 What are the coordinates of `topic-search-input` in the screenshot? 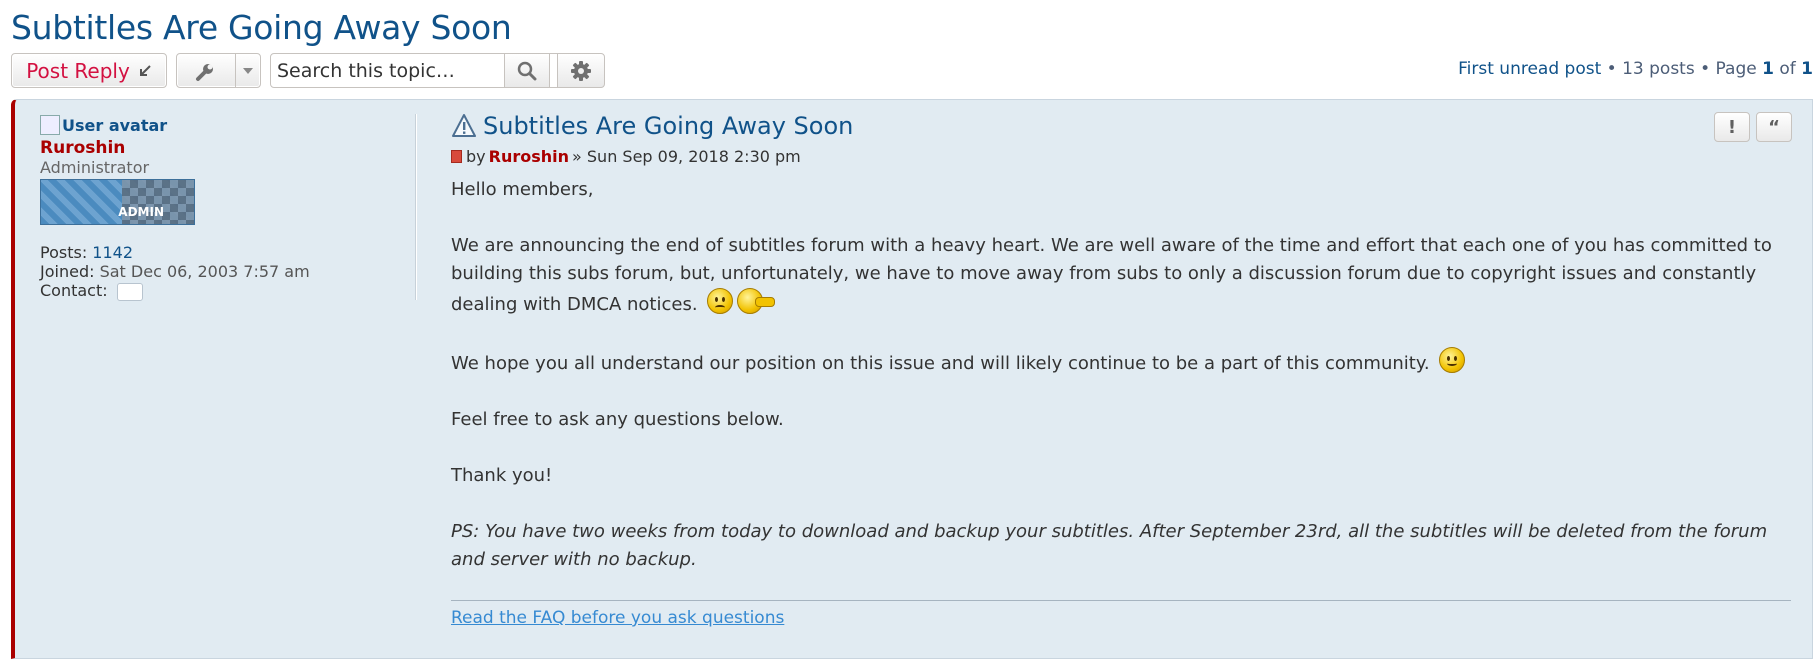 It's located at (387, 70).